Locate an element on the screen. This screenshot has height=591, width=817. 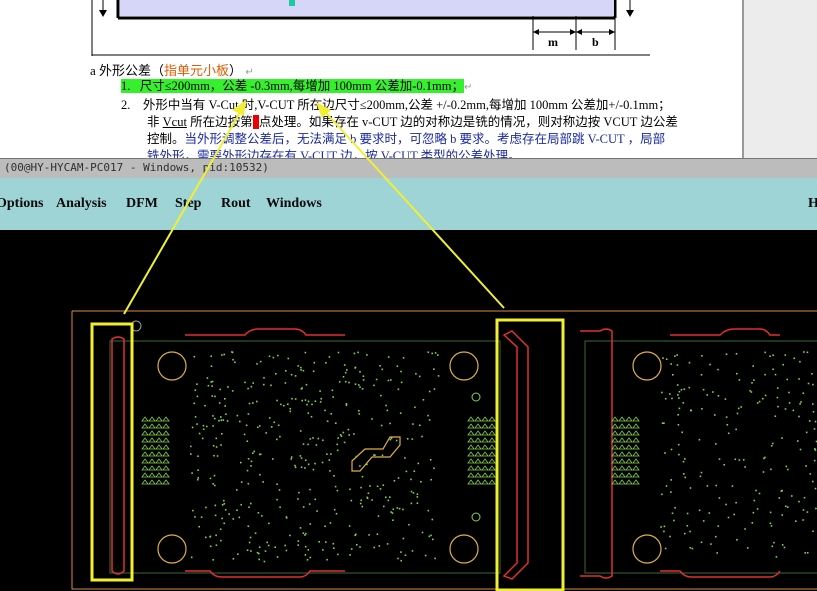
menu-options: Options is located at coordinates (21, 204).